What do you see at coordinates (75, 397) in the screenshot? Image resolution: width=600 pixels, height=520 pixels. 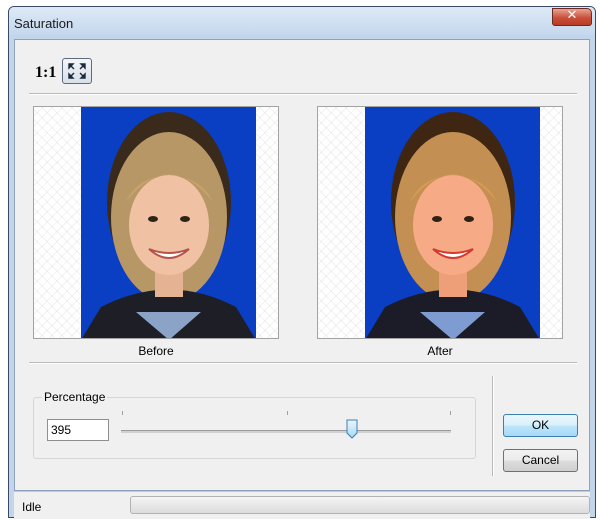 I see `percentage-label: Percentage` at bounding box center [75, 397].